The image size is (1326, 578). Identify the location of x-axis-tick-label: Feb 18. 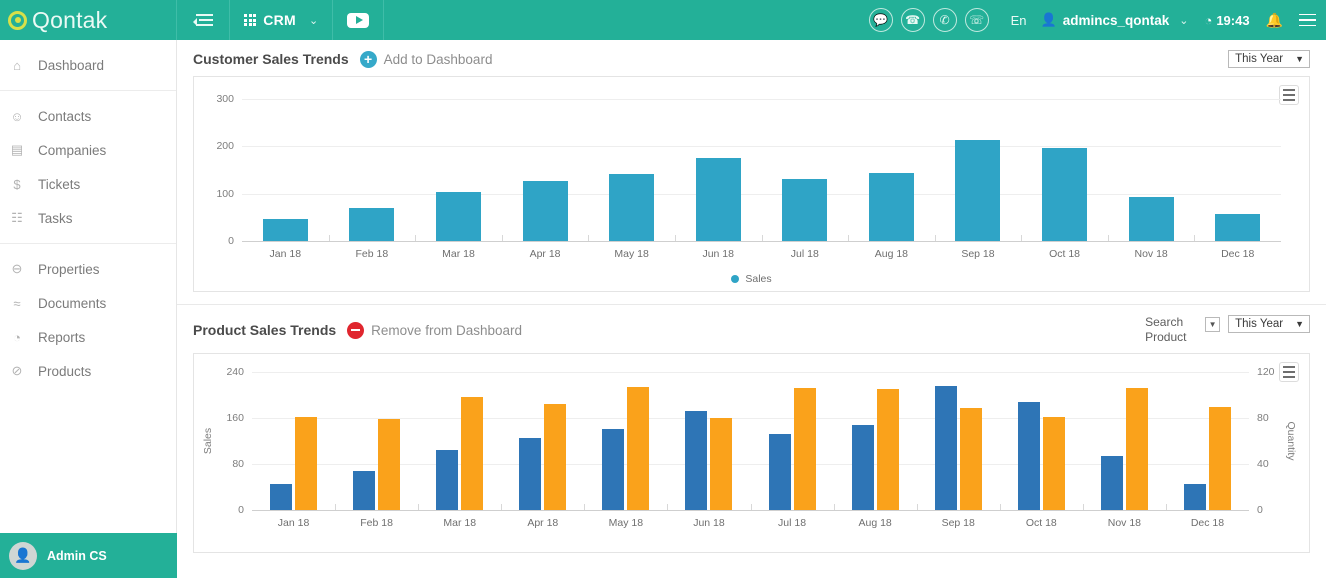
(372, 254).